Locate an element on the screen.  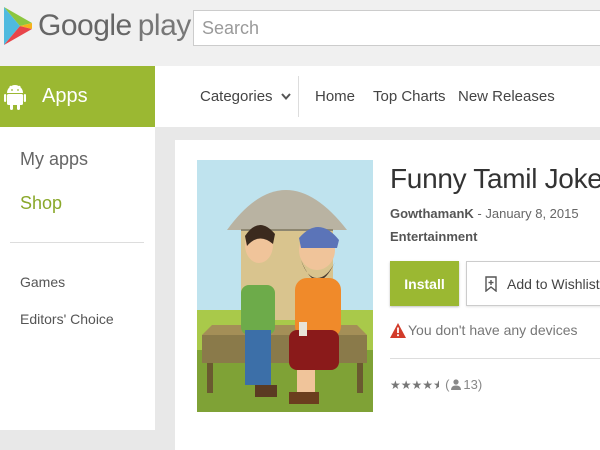
details-divider is located at coordinates (495, 358).